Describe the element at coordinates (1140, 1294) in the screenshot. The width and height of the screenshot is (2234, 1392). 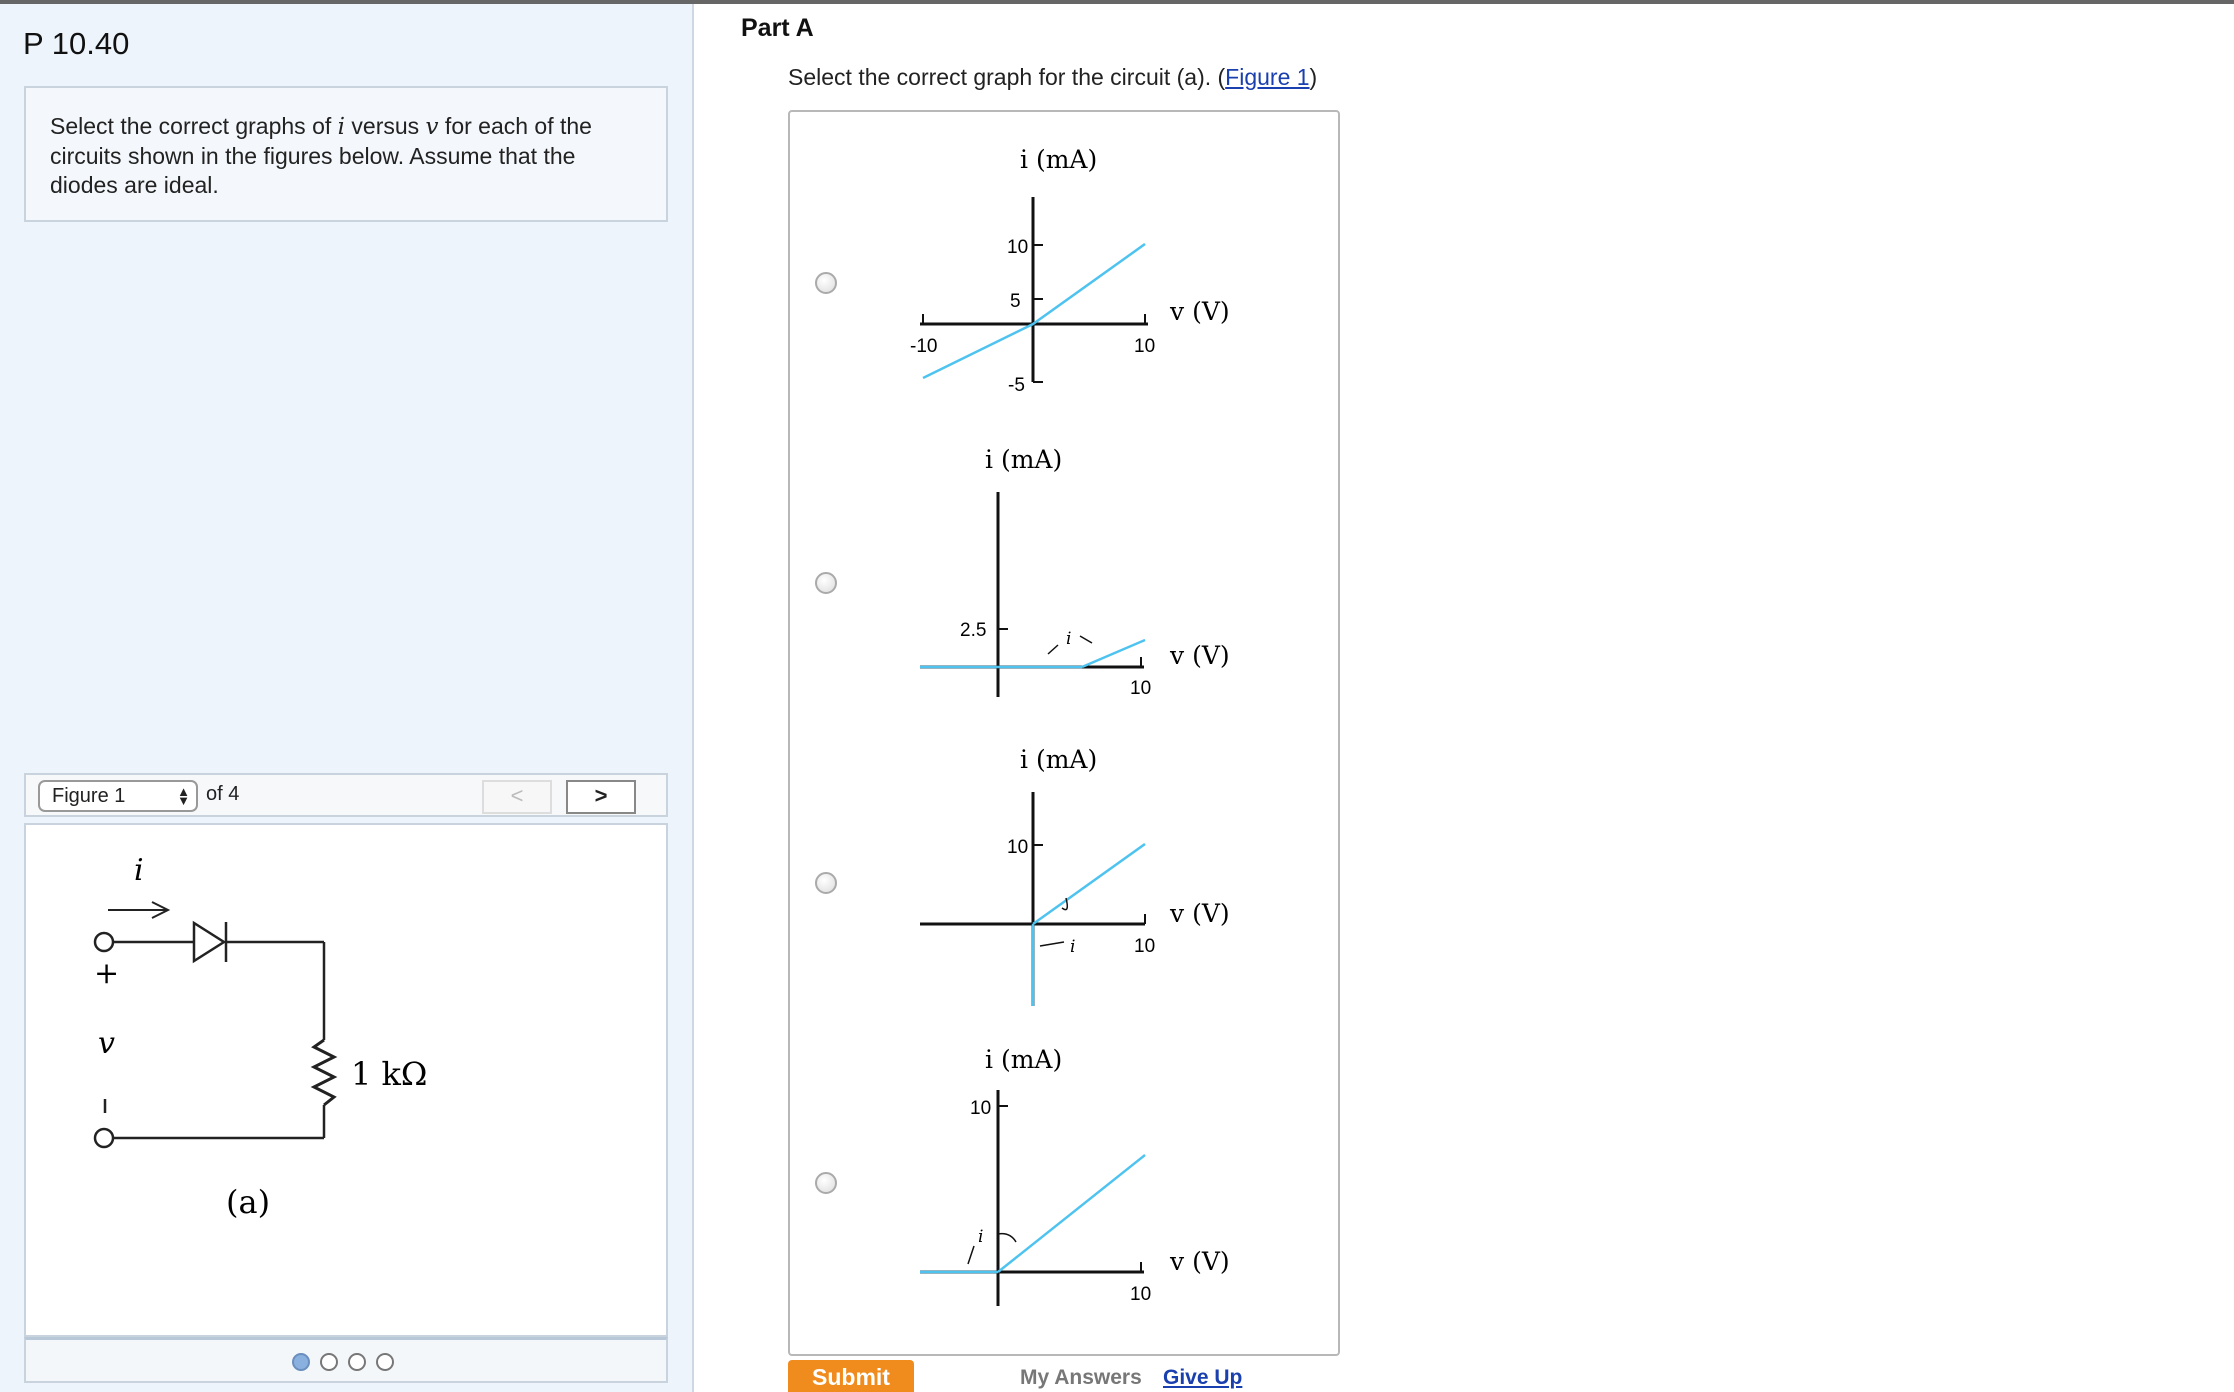
I see `option-4-tick-label-x10: 10` at that location.